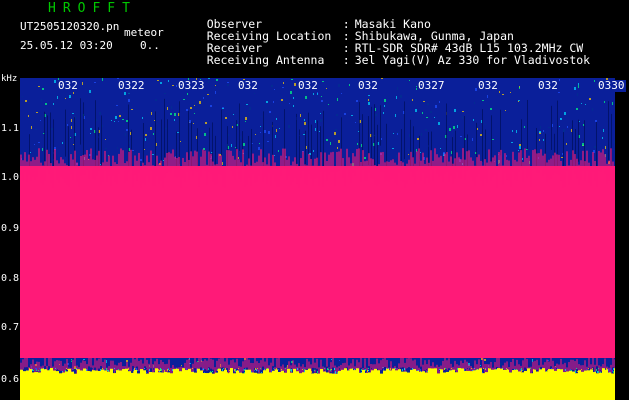 The height and width of the screenshot is (400, 629). What do you see at coordinates (191, 85) in the screenshot?
I see `x-tick-label: 0323` at bounding box center [191, 85].